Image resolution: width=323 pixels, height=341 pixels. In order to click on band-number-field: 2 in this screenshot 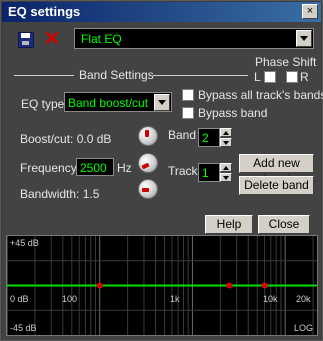, I will do `click(209, 137)`.